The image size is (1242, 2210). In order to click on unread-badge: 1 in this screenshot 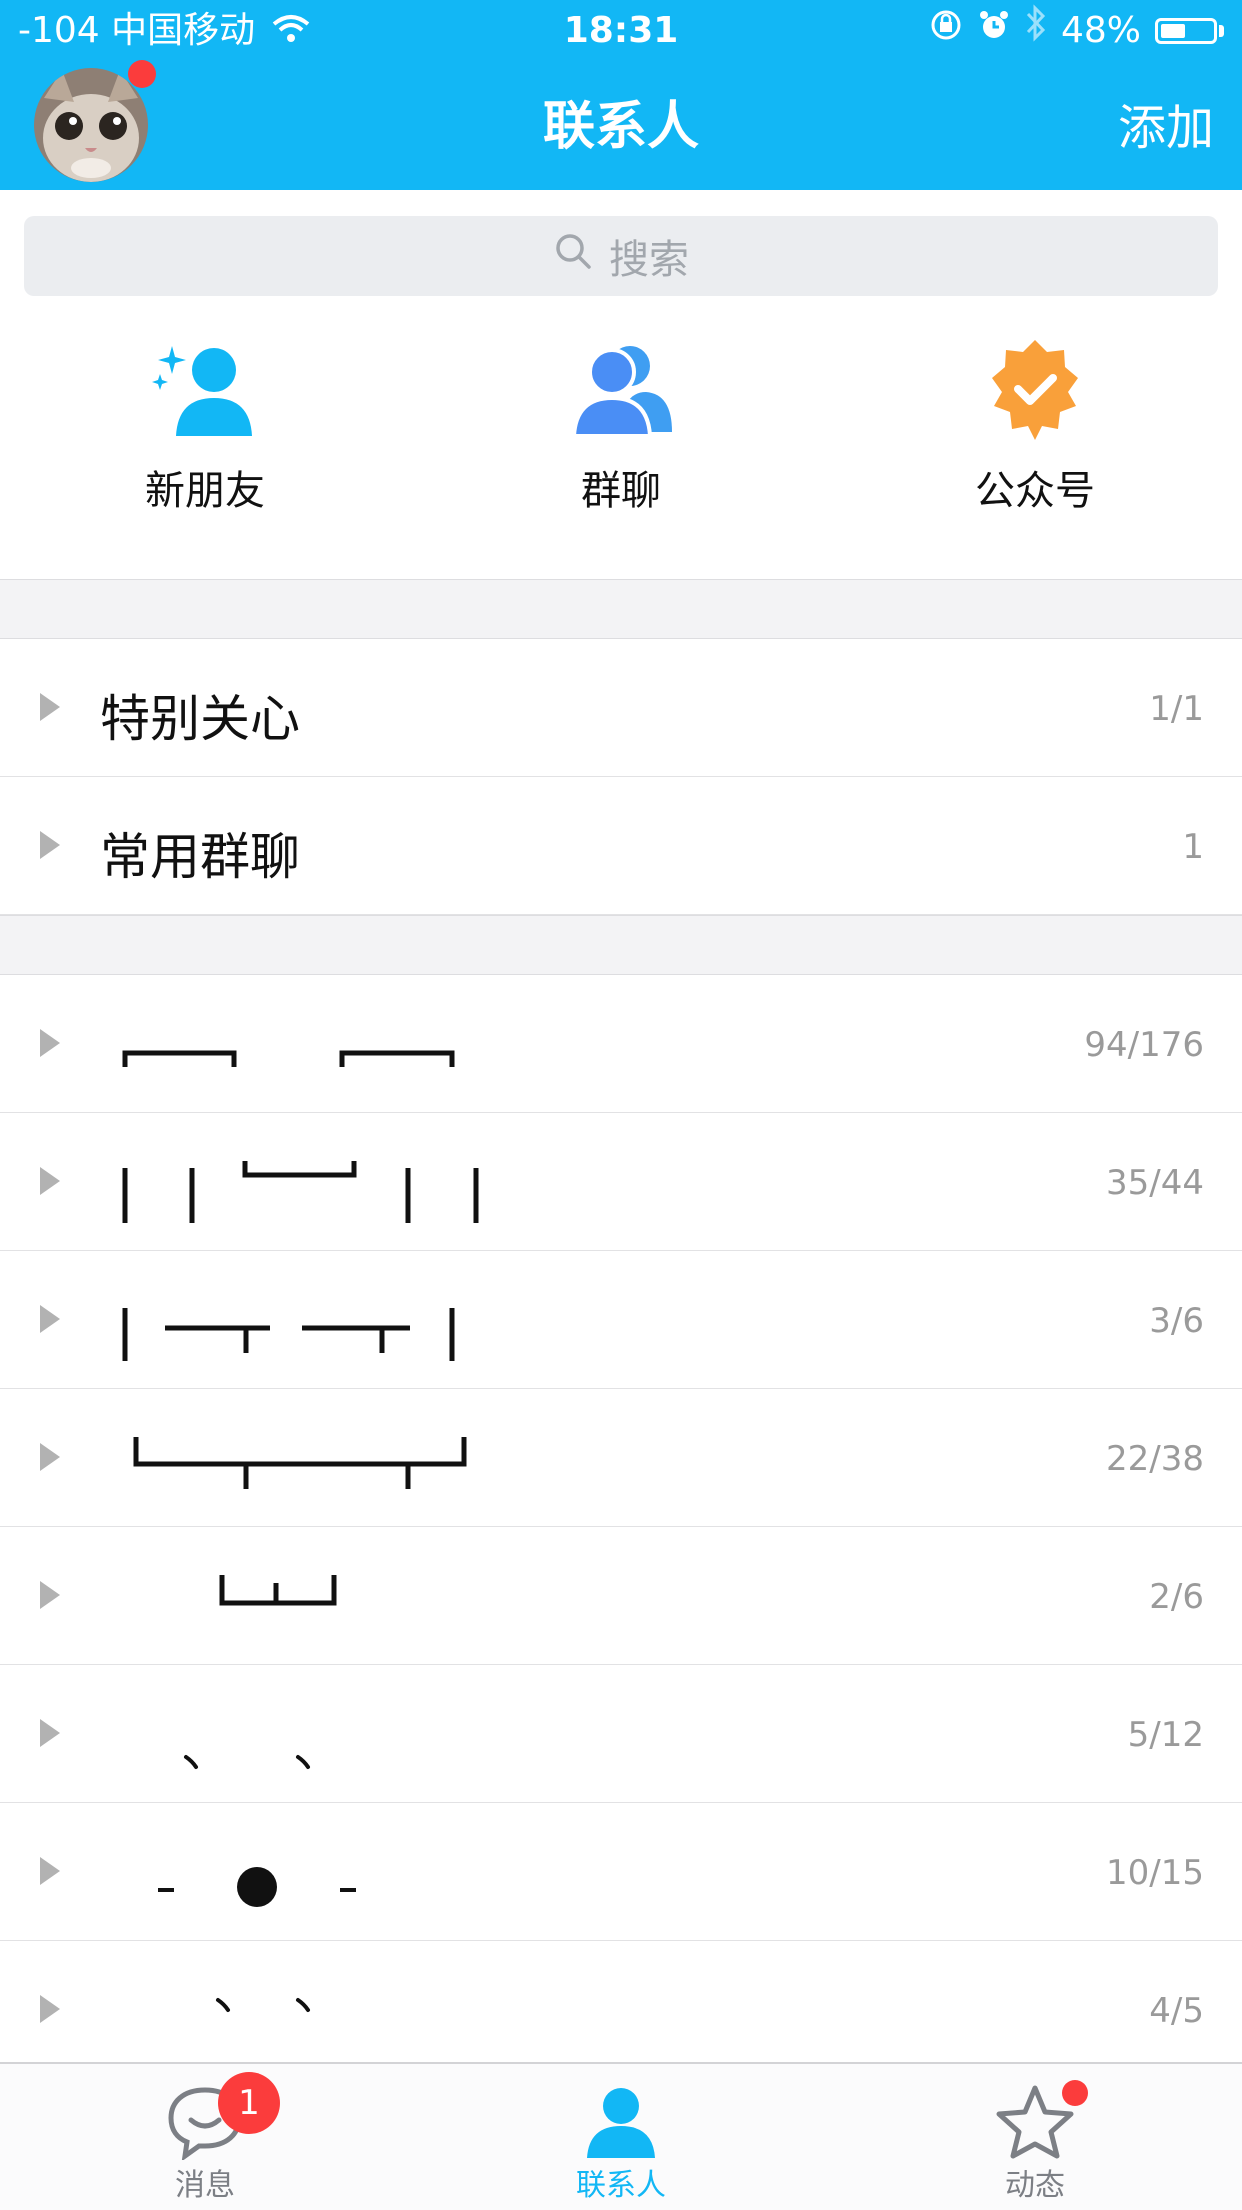, I will do `click(249, 2103)`.